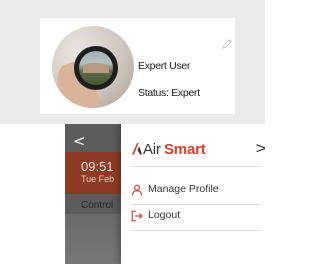 This screenshot has width=320, height=264. I want to click on background-content, so click(95, 239).